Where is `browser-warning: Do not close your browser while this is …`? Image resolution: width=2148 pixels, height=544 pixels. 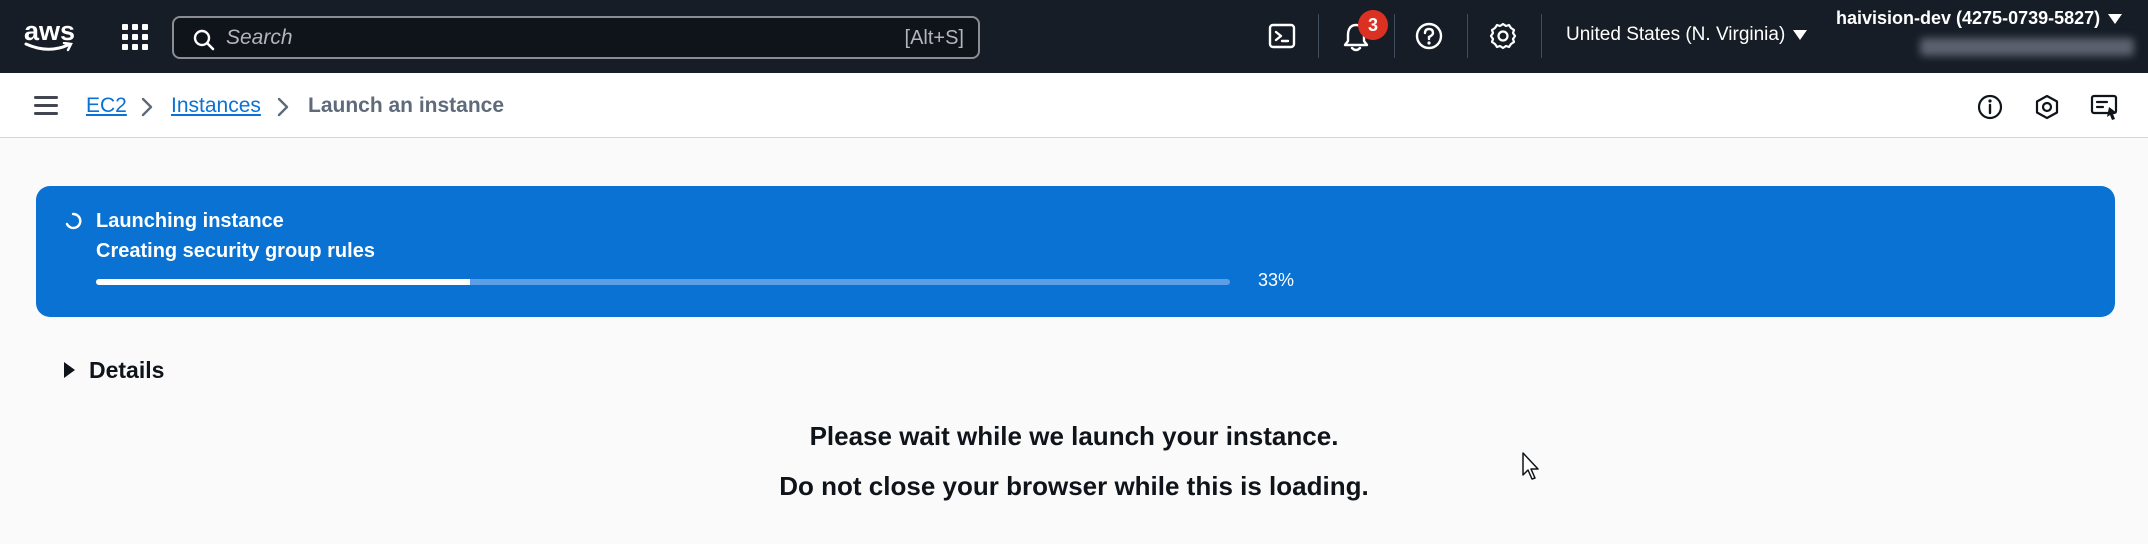
browser-warning: Do not close your browser while this is … is located at coordinates (1074, 486).